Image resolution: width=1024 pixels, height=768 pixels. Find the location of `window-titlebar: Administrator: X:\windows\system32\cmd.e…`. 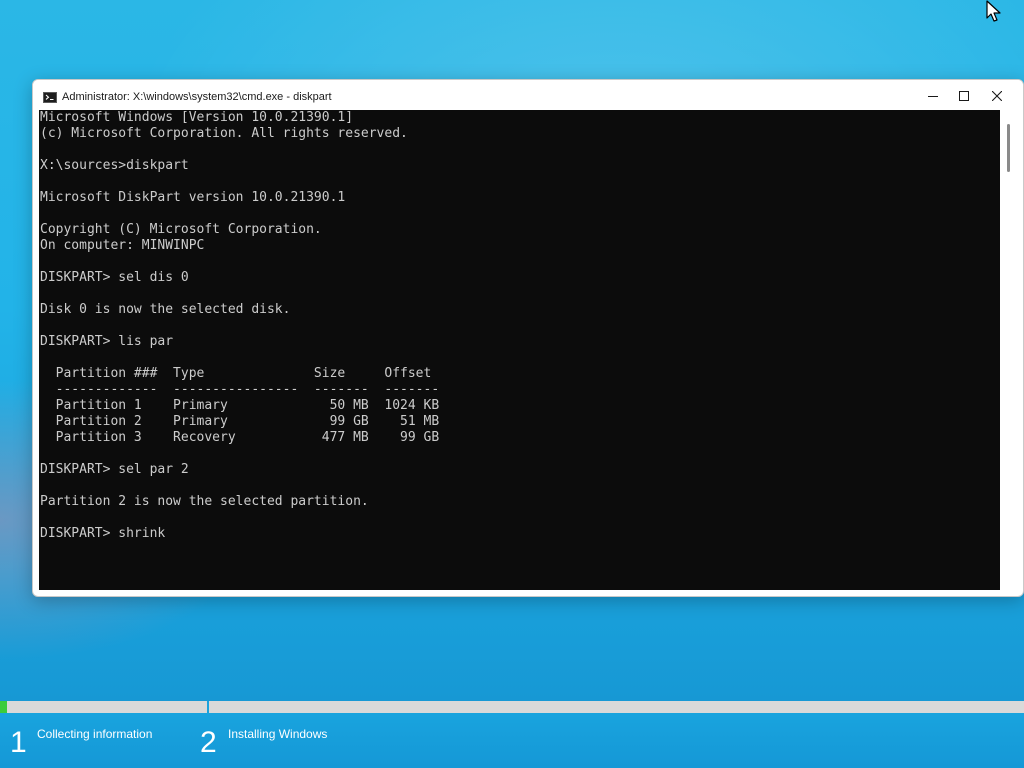

window-titlebar: Administrator: X:\windows\system32\cmd.e… is located at coordinates (528, 95).